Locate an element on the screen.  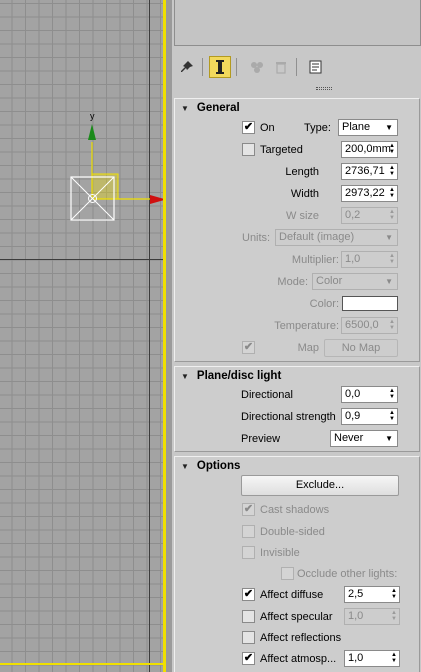
show-end-result-button is located at coordinates (220, 67).